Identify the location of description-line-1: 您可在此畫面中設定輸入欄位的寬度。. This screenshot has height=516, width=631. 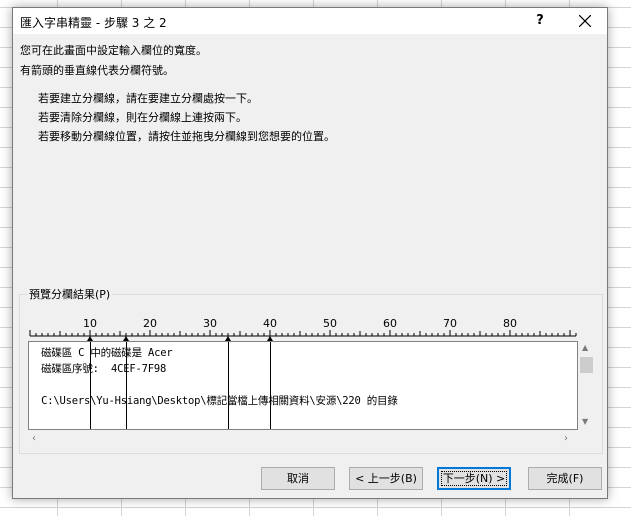
(113, 50).